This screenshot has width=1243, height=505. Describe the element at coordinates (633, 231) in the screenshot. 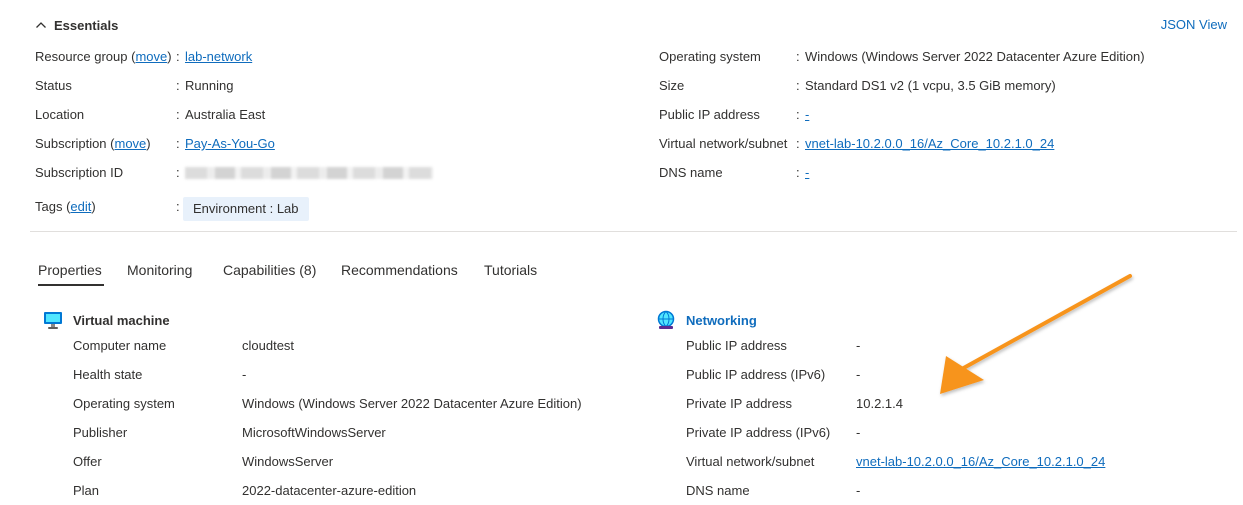

I see `section-divider` at that location.